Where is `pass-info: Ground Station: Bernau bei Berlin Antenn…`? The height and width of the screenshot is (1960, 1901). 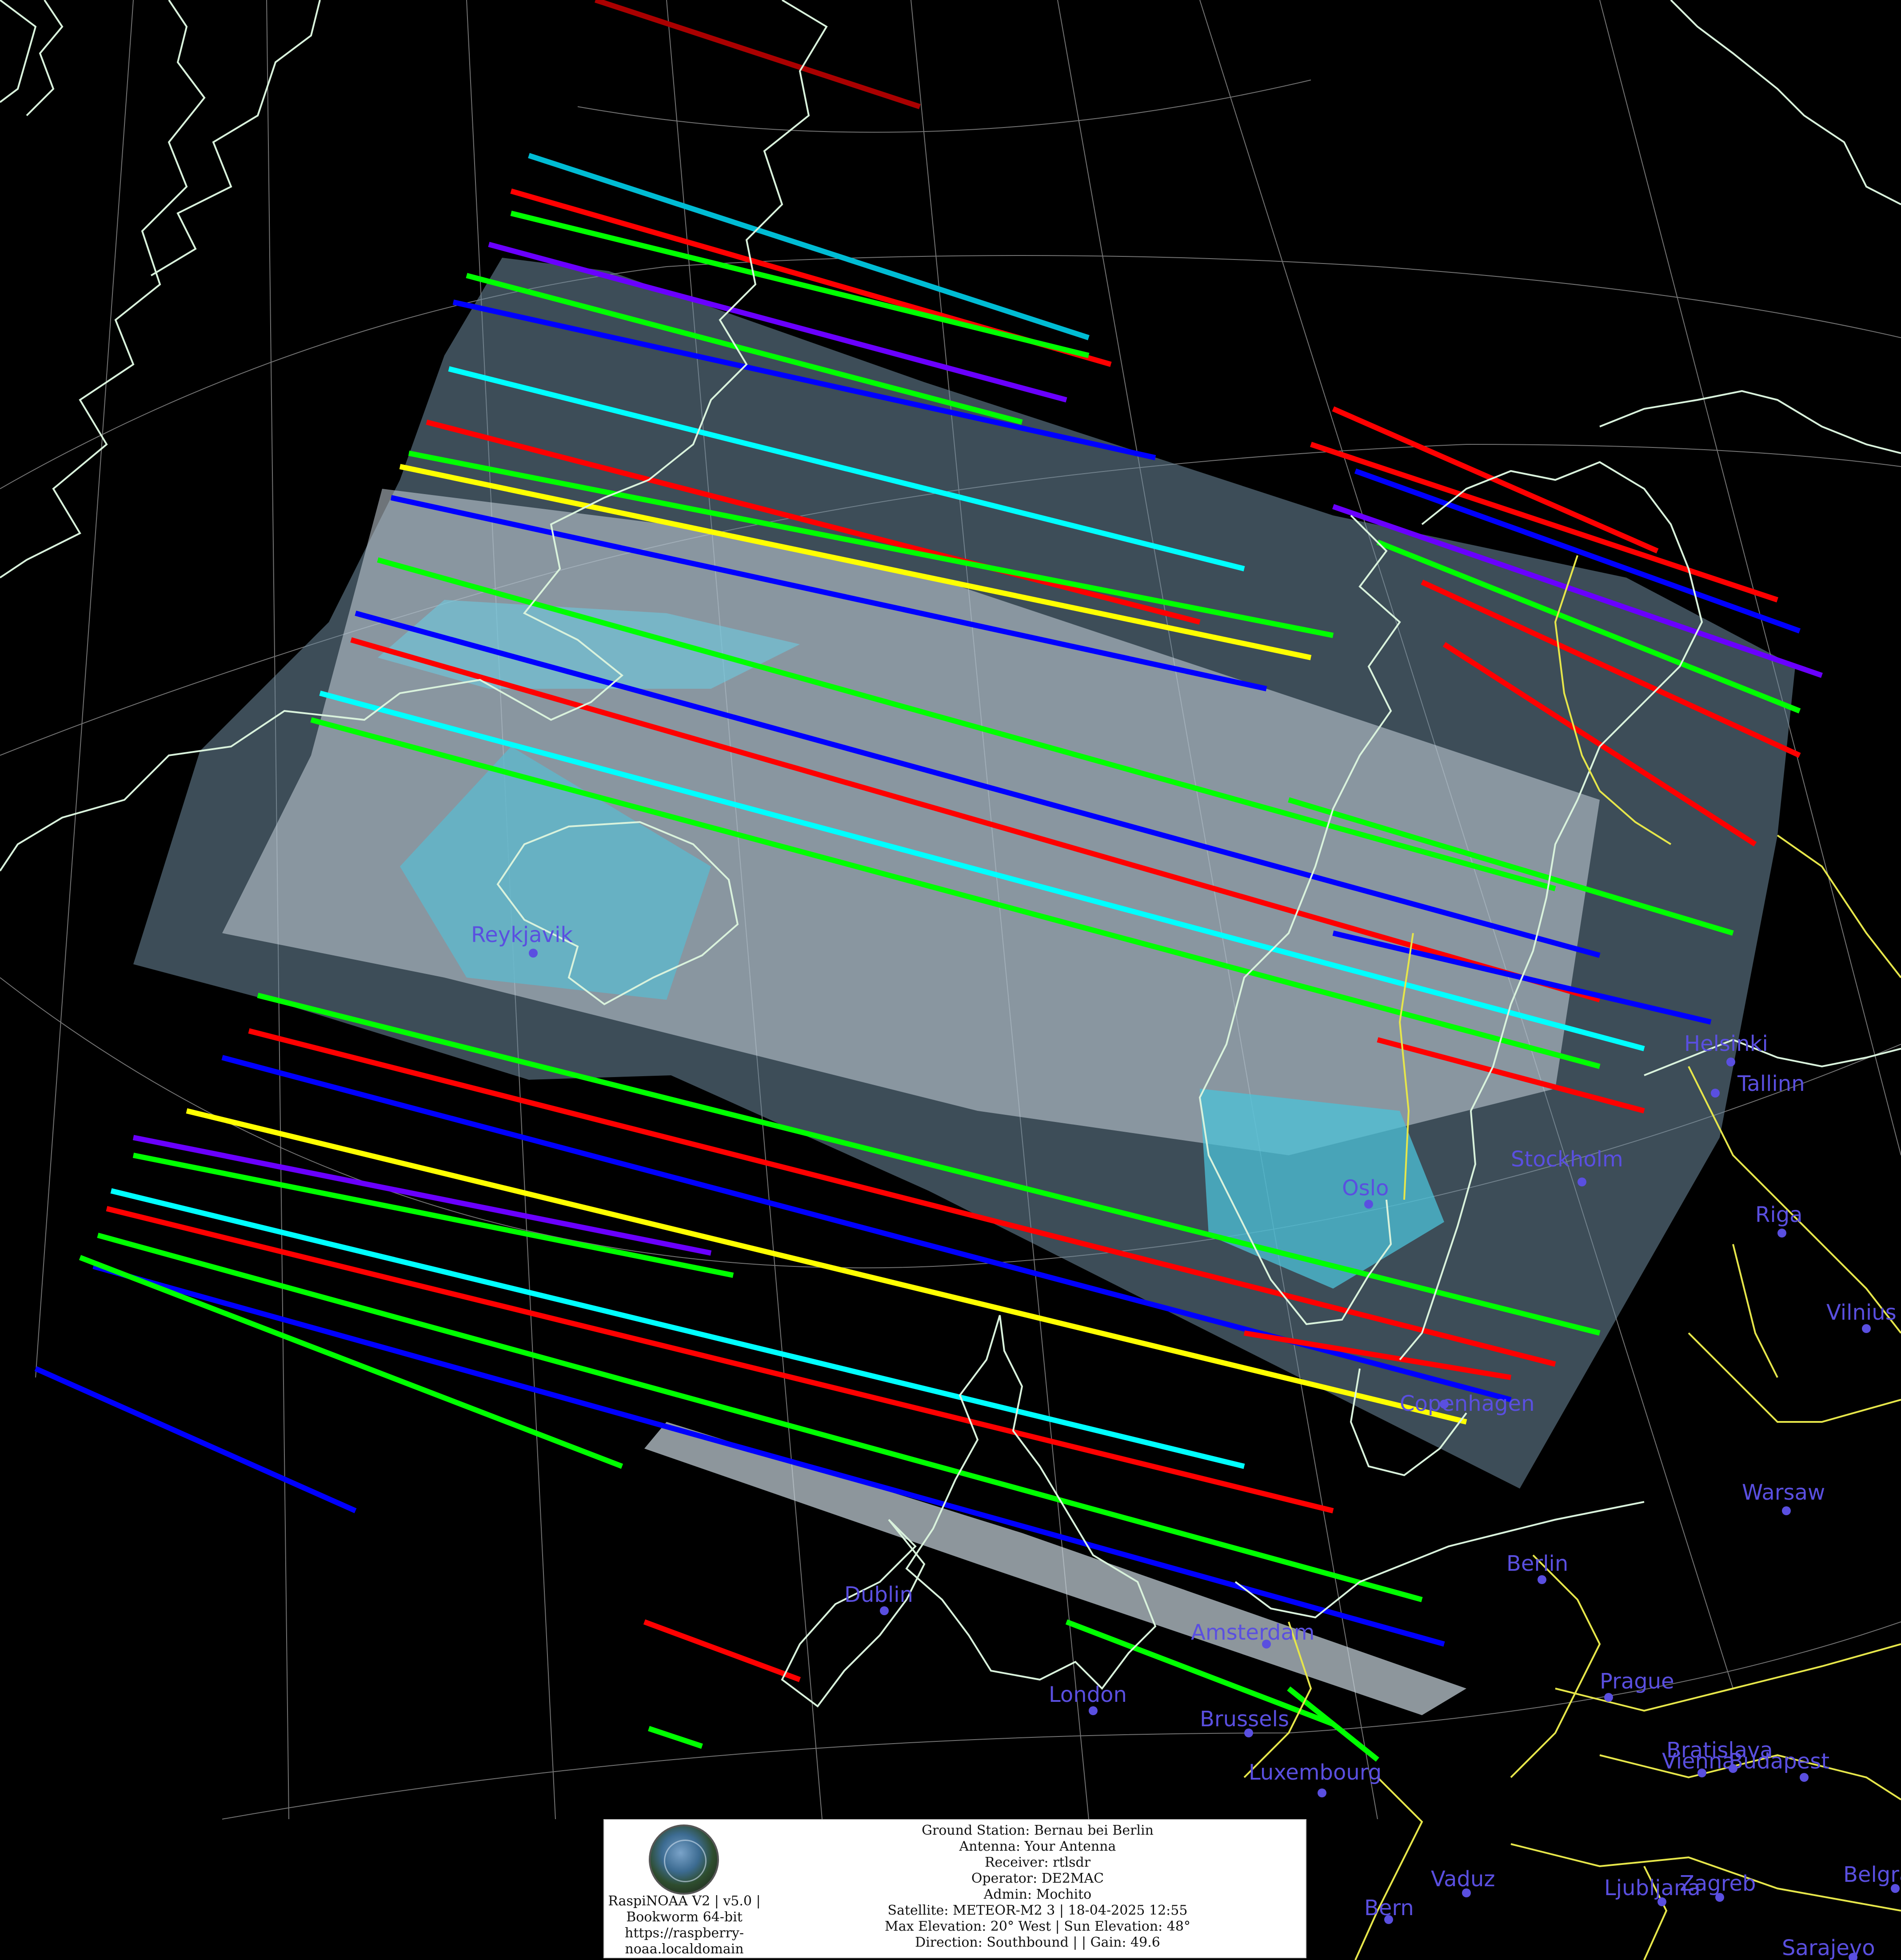 pass-info: Ground Station: Bernau bei Berlin Antenn… is located at coordinates (1038, 1887).